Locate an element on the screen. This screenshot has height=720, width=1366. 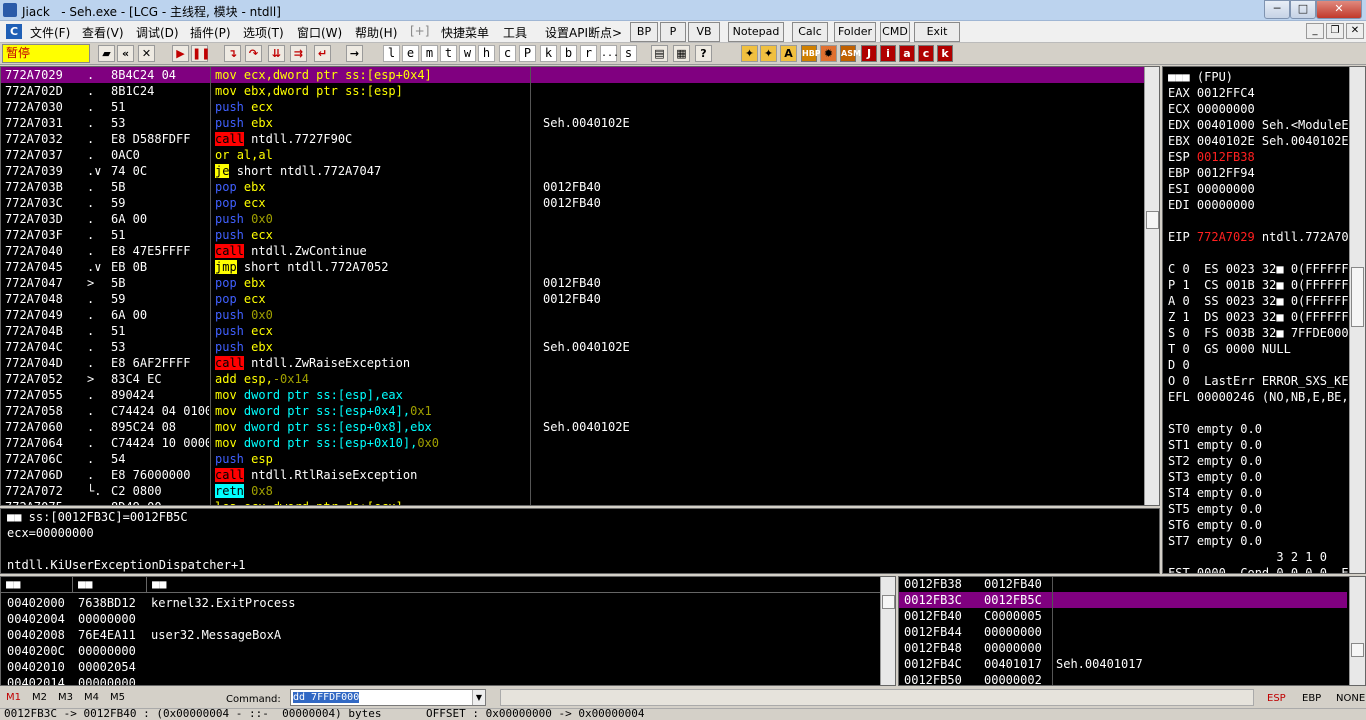
trace-over-icon: ⇉ is located at coordinates (298, 53).